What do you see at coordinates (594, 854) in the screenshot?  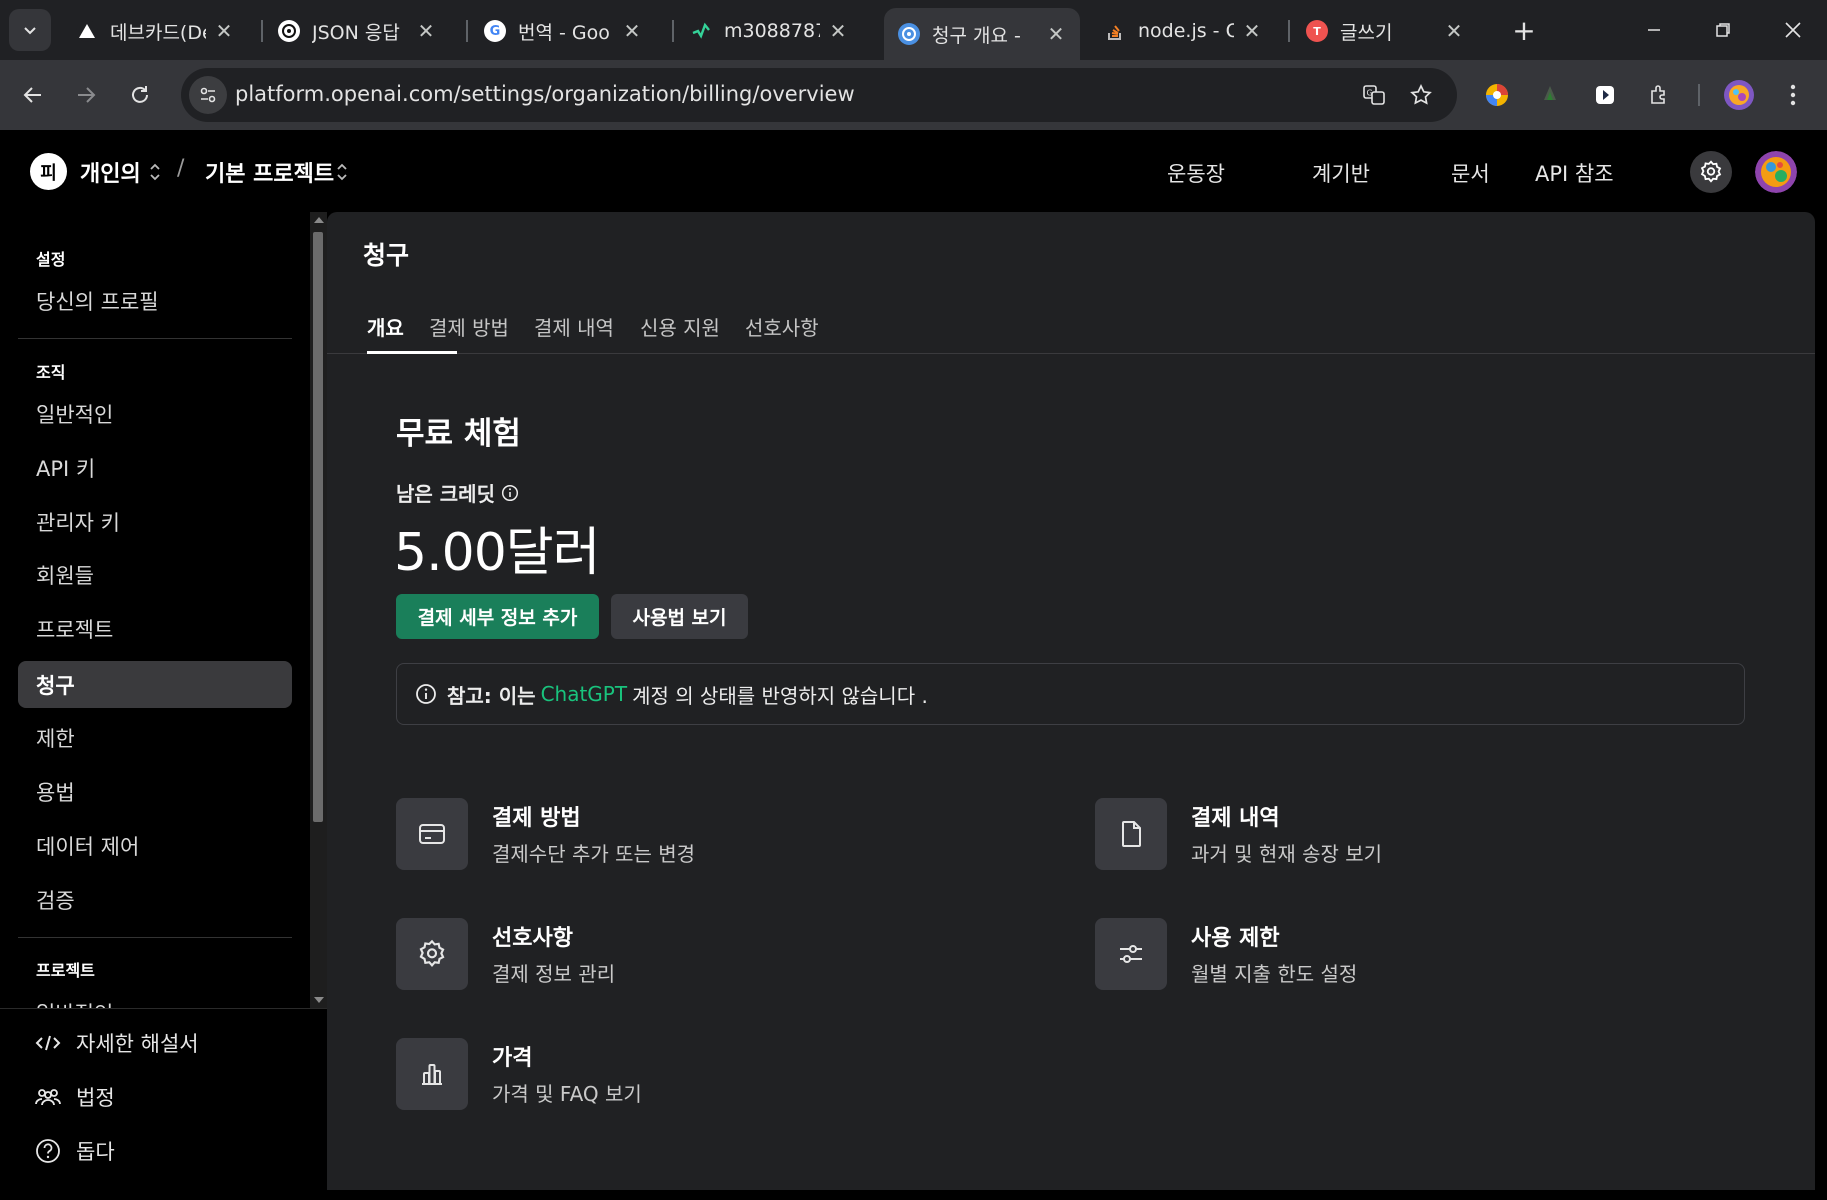 I see `card-subtitle: 결제수단 추가 또는 변경` at bounding box center [594, 854].